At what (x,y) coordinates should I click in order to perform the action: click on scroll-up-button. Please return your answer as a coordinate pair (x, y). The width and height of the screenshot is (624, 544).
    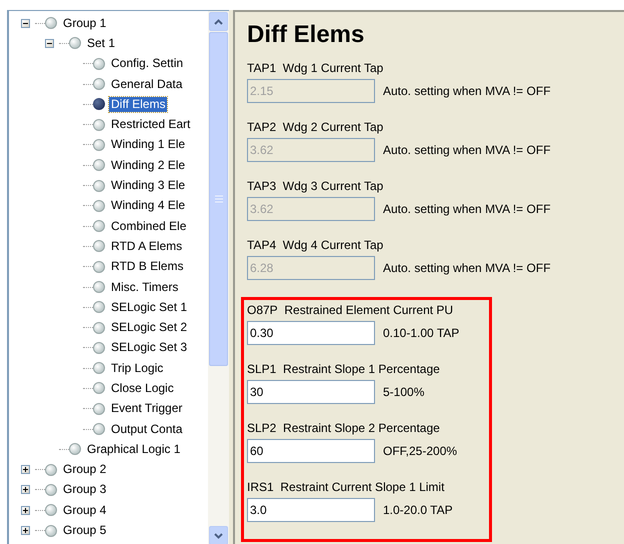
    Looking at the image, I should click on (218, 21).